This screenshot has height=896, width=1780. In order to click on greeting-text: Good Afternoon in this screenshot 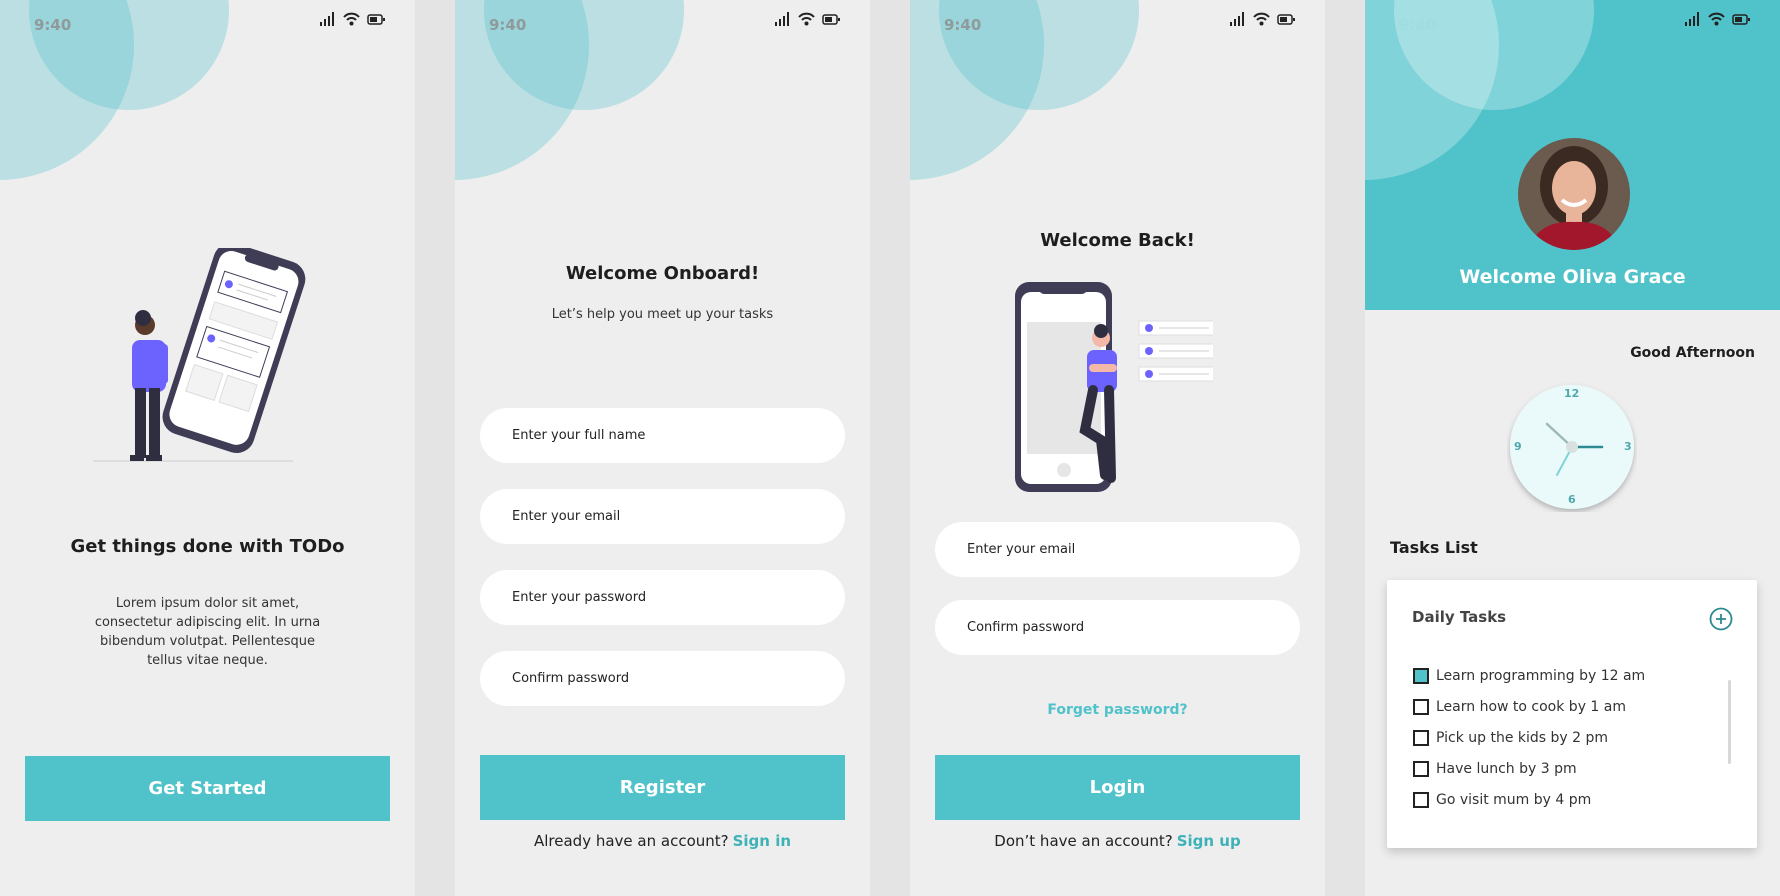, I will do `click(1692, 353)`.